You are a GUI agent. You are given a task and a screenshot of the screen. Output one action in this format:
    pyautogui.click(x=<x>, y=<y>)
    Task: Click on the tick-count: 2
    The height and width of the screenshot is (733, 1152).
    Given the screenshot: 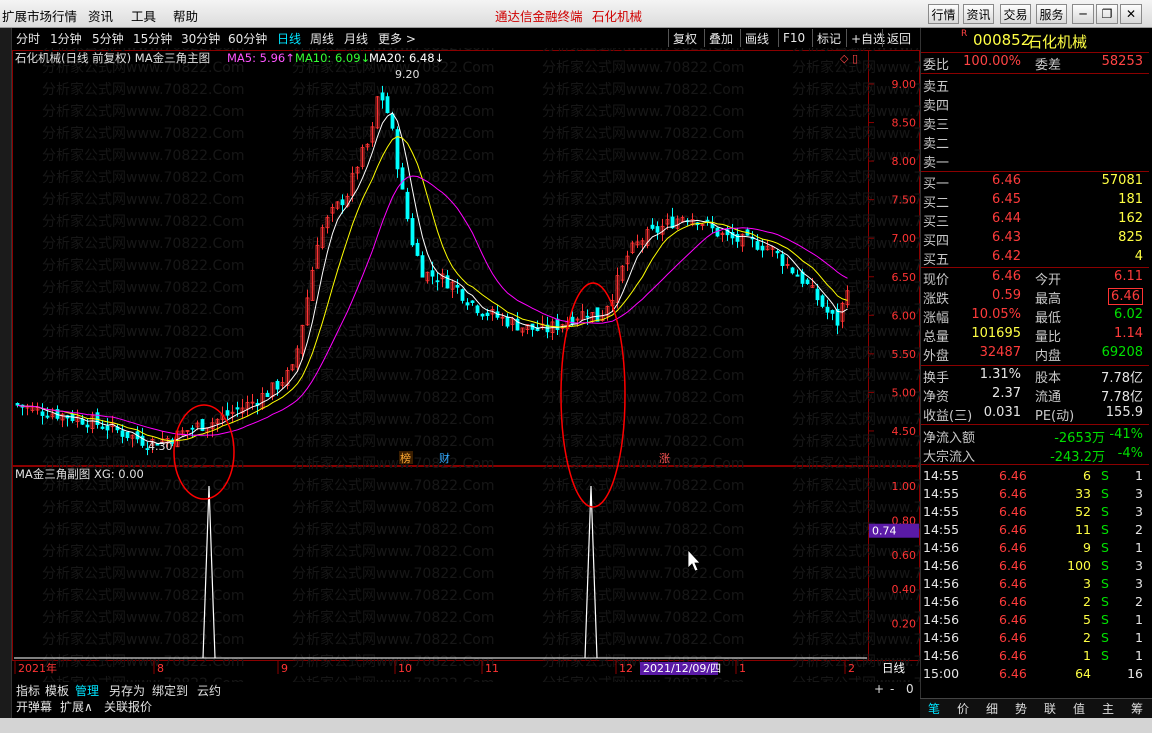 What is the action you would take?
    pyautogui.click(x=1139, y=601)
    